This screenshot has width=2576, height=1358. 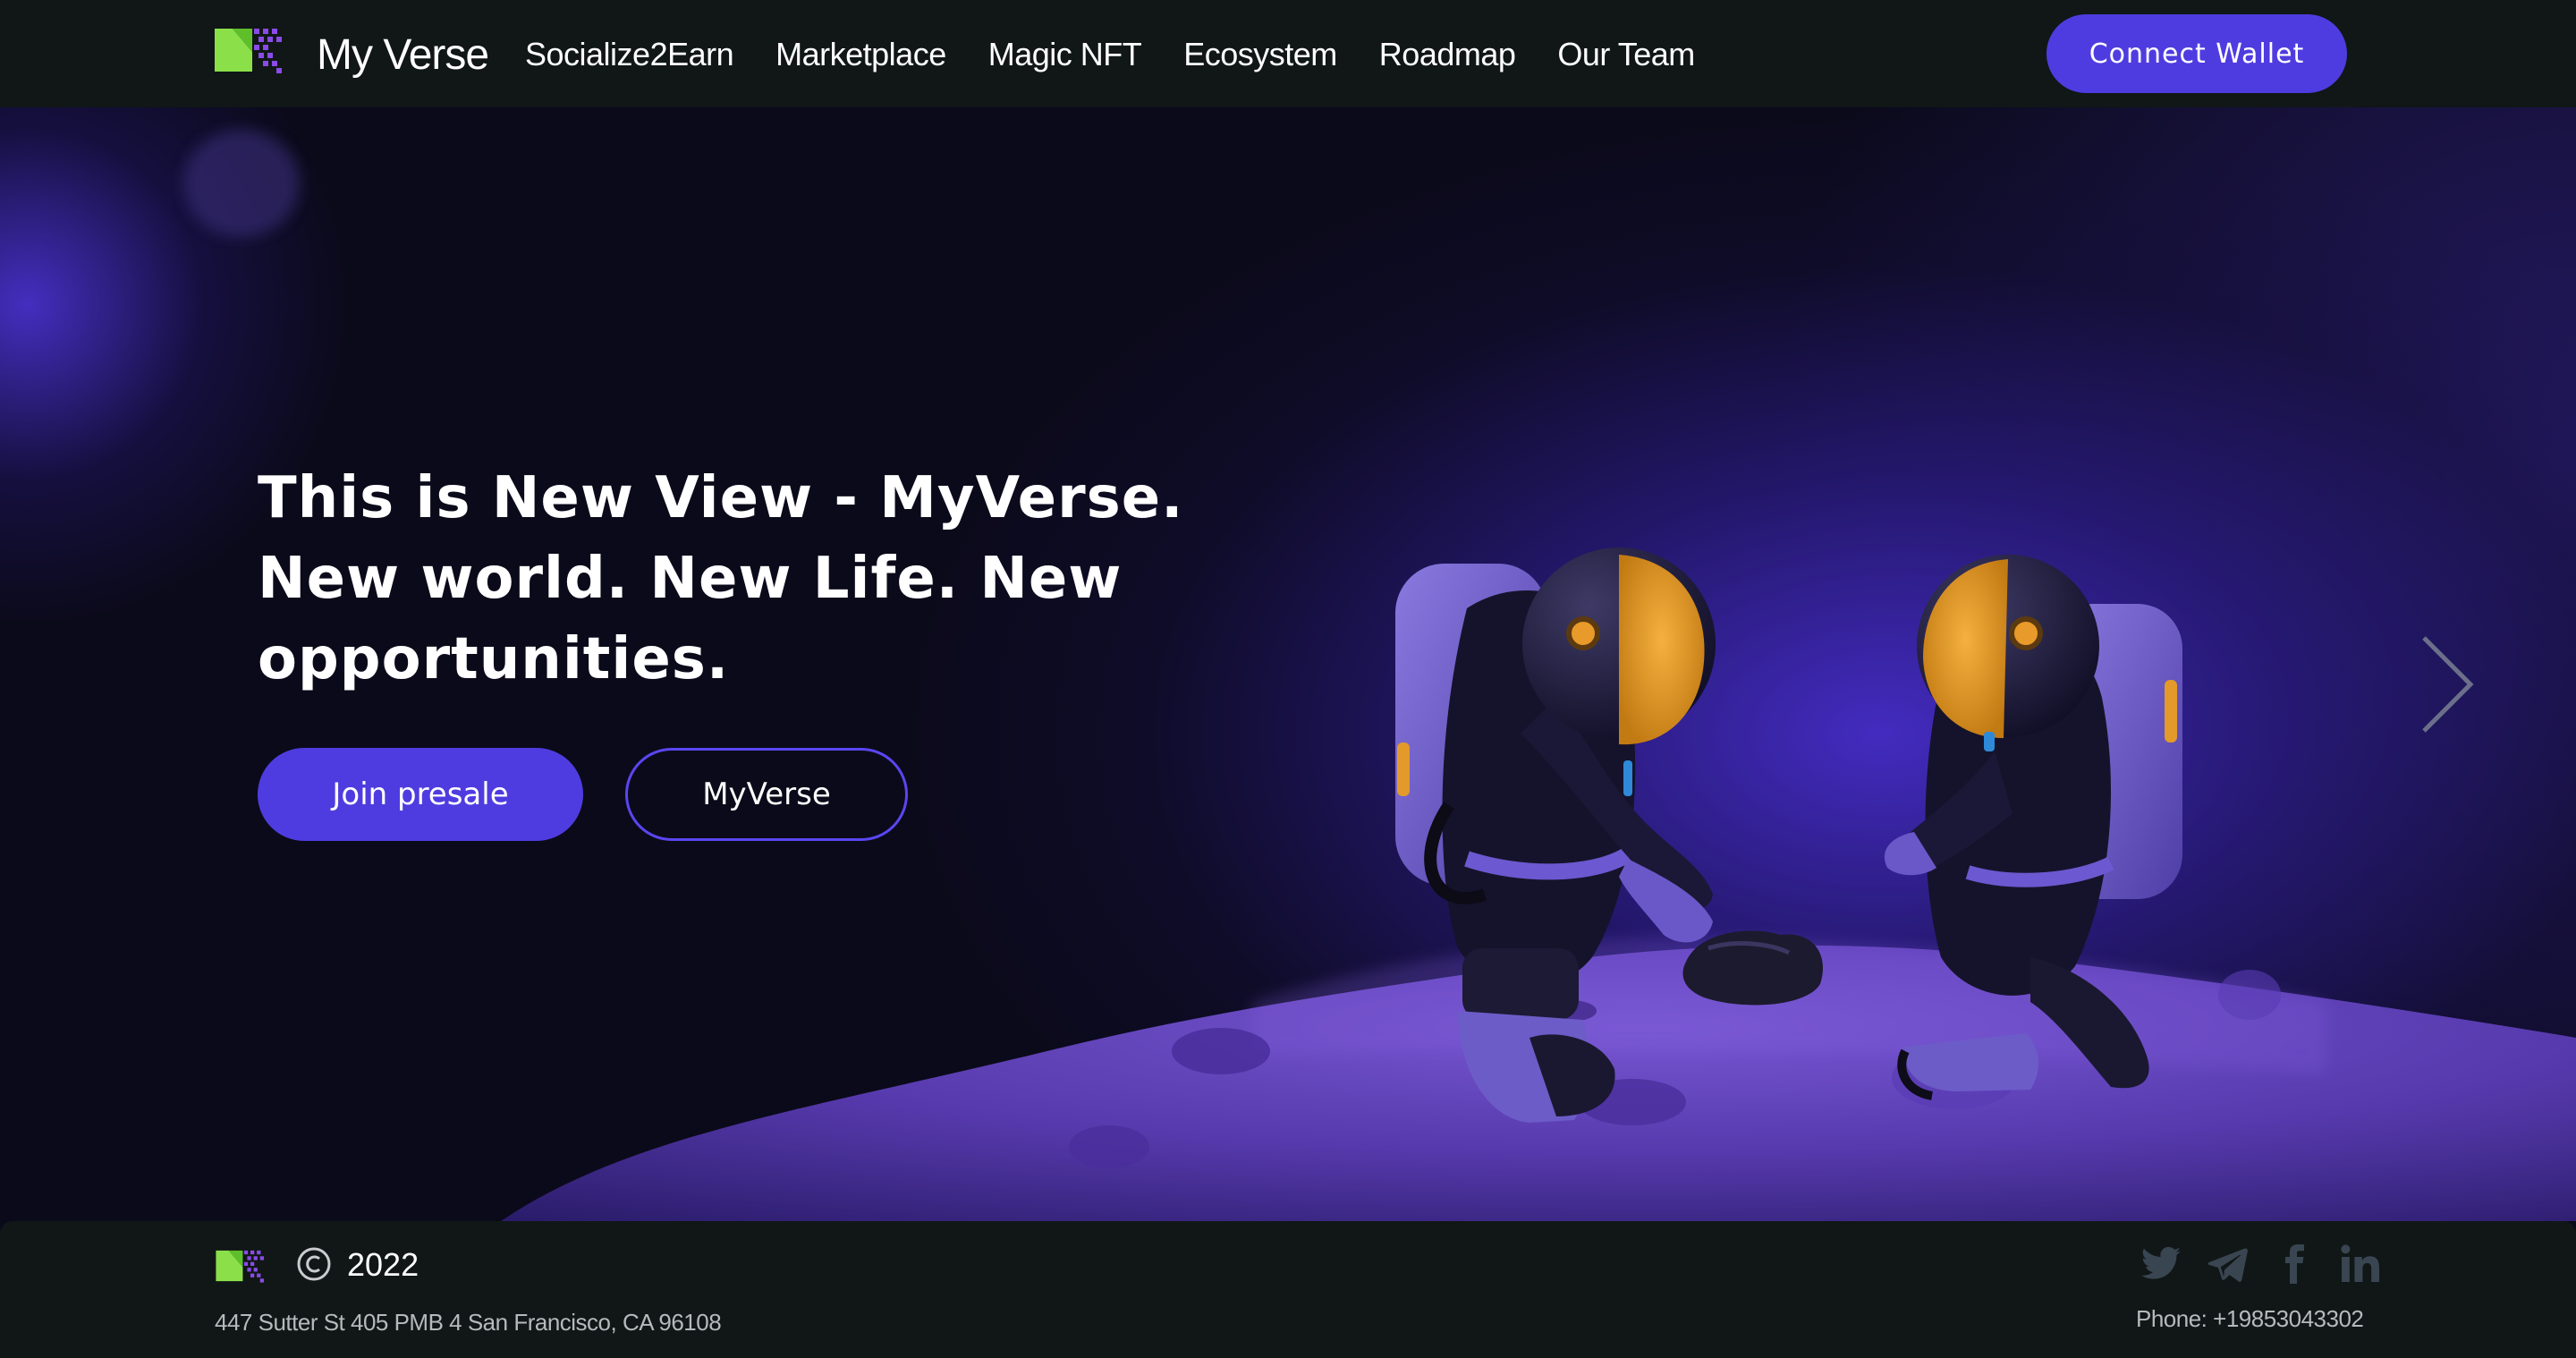 I want to click on nav-item-marketplace: Marketplace, so click(x=860, y=54).